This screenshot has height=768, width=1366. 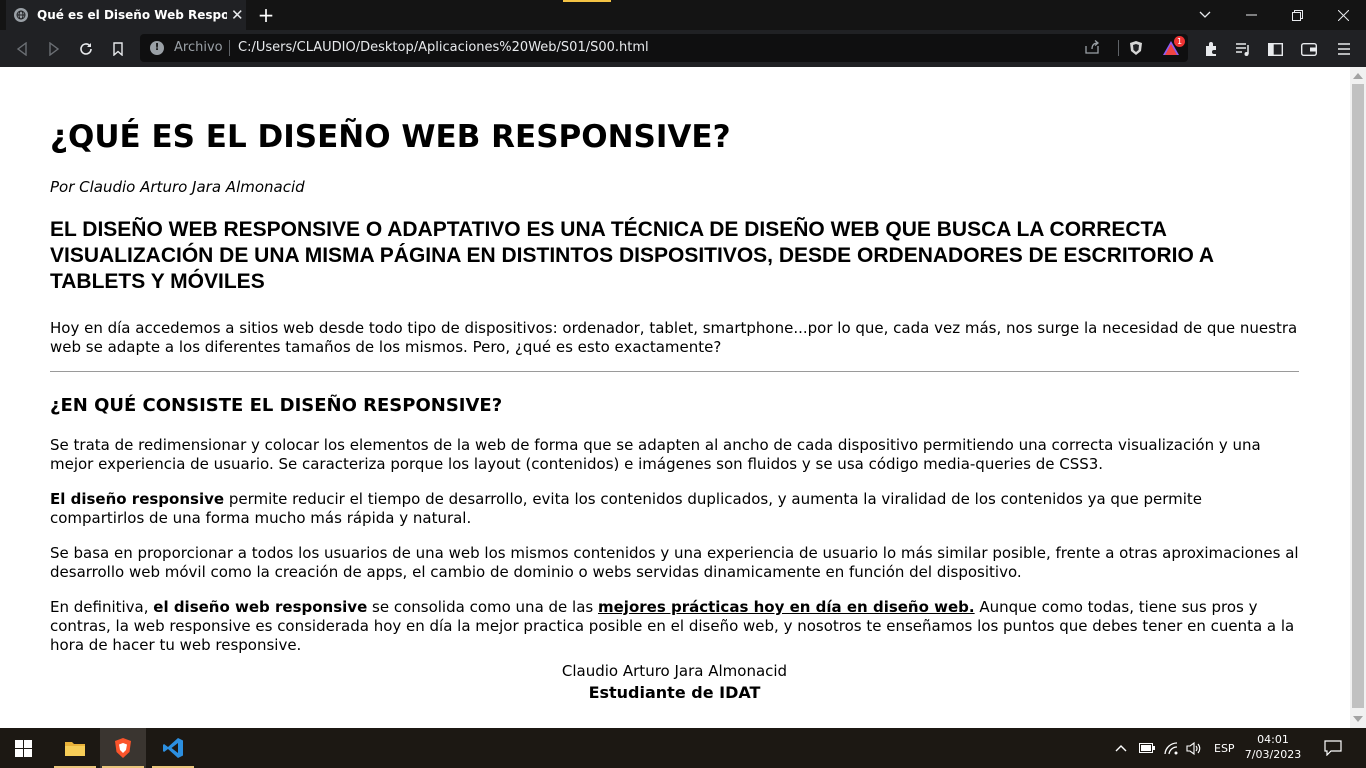 What do you see at coordinates (587, 1) in the screenshot?
I see `window-drag-indicator` at bounding box center [587, 1].